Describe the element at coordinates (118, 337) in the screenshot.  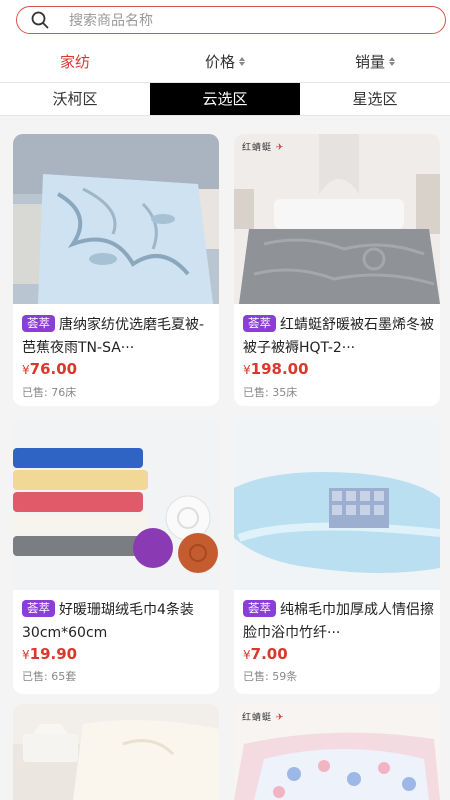
I see `product-title: 荟萃 唐纳家纺优选磨毛夏被-芭蕉夜雨TN-SA···` at that location.